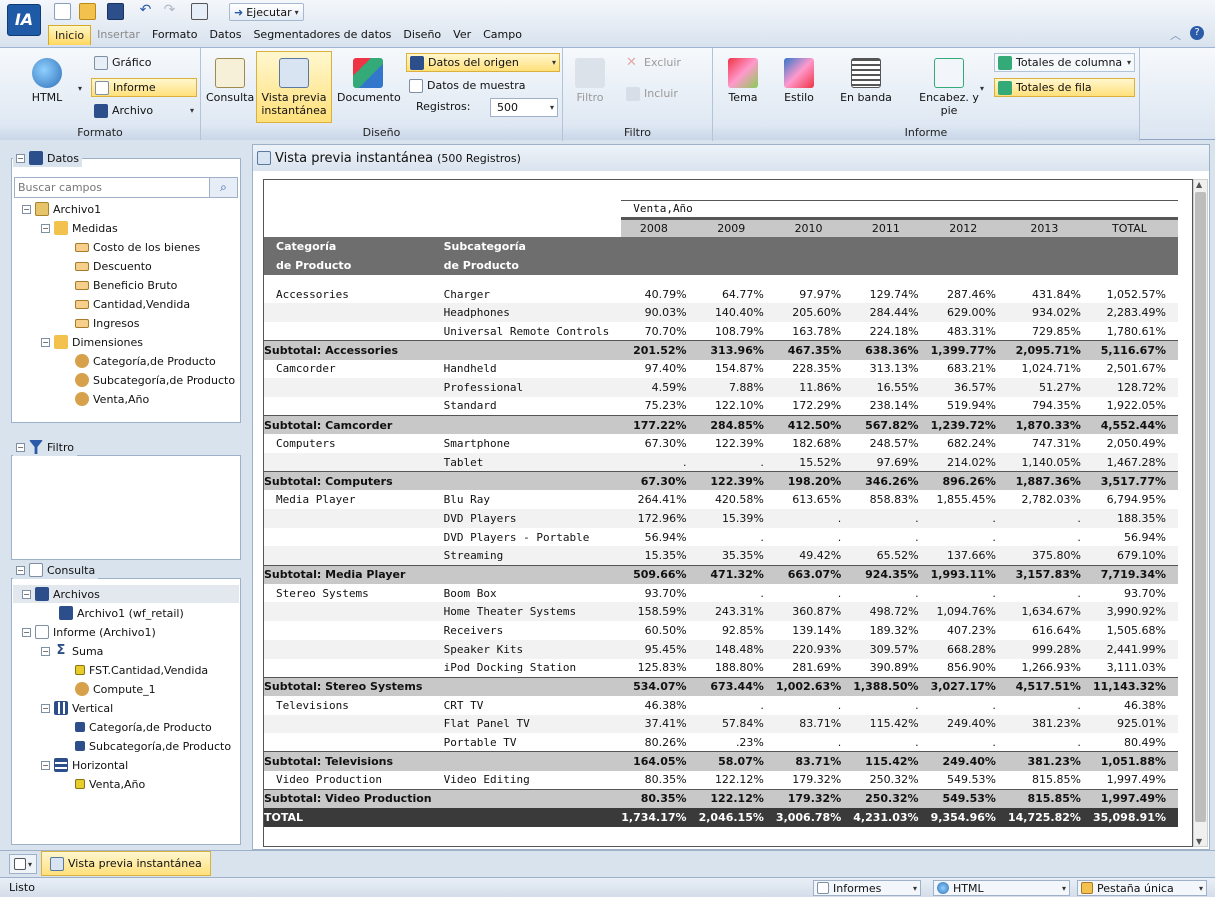  Describe the element at coordinates (354, 798) in the screenshot. I see `category-cell: Subtotal: Video Production` at that location.